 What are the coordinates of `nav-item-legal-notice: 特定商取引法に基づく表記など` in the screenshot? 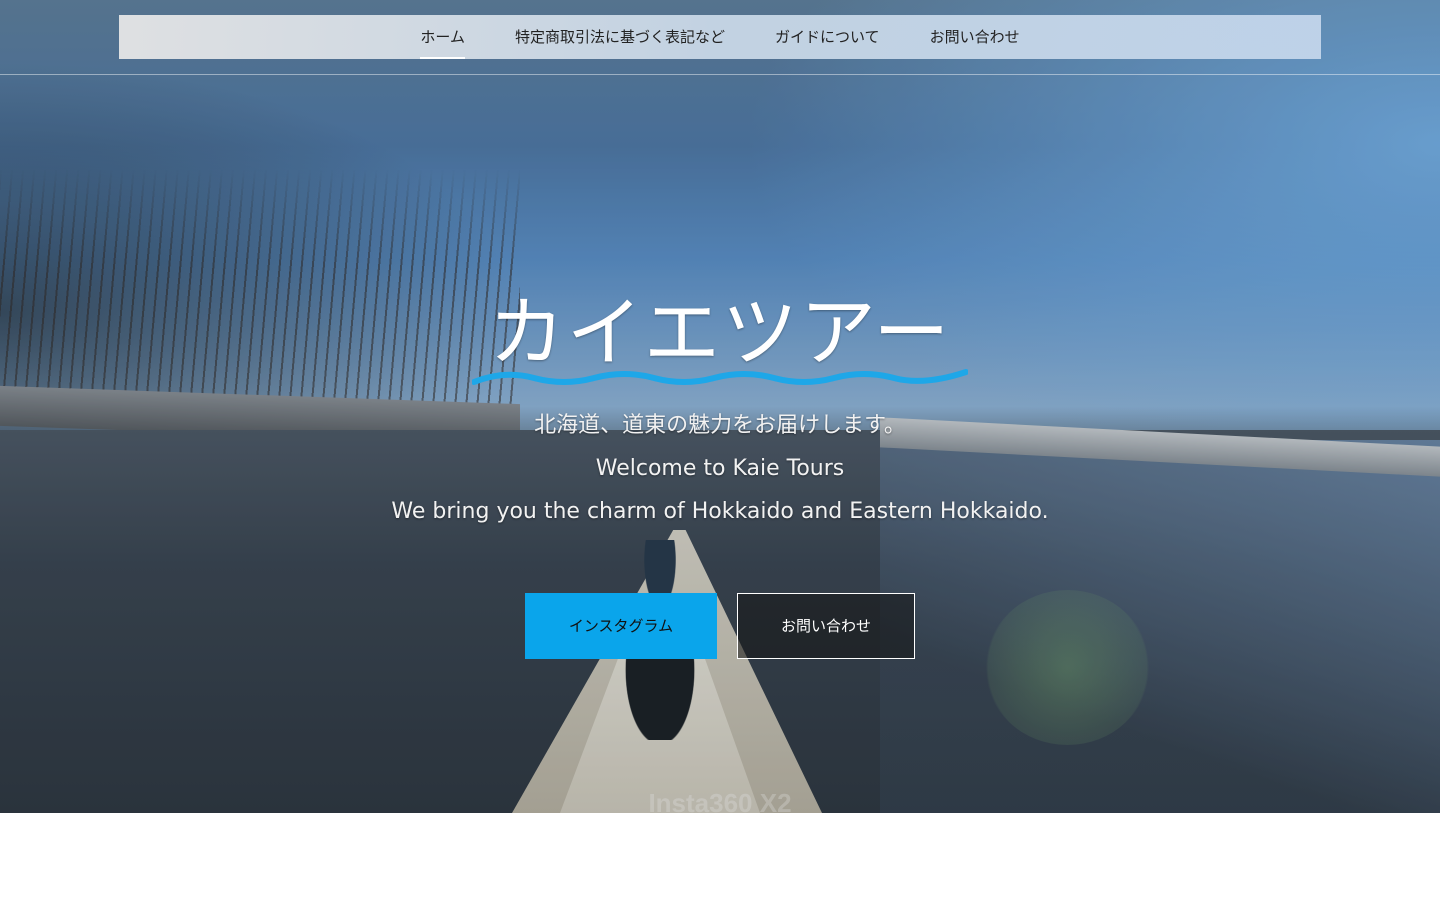 It's located at (620, 37).